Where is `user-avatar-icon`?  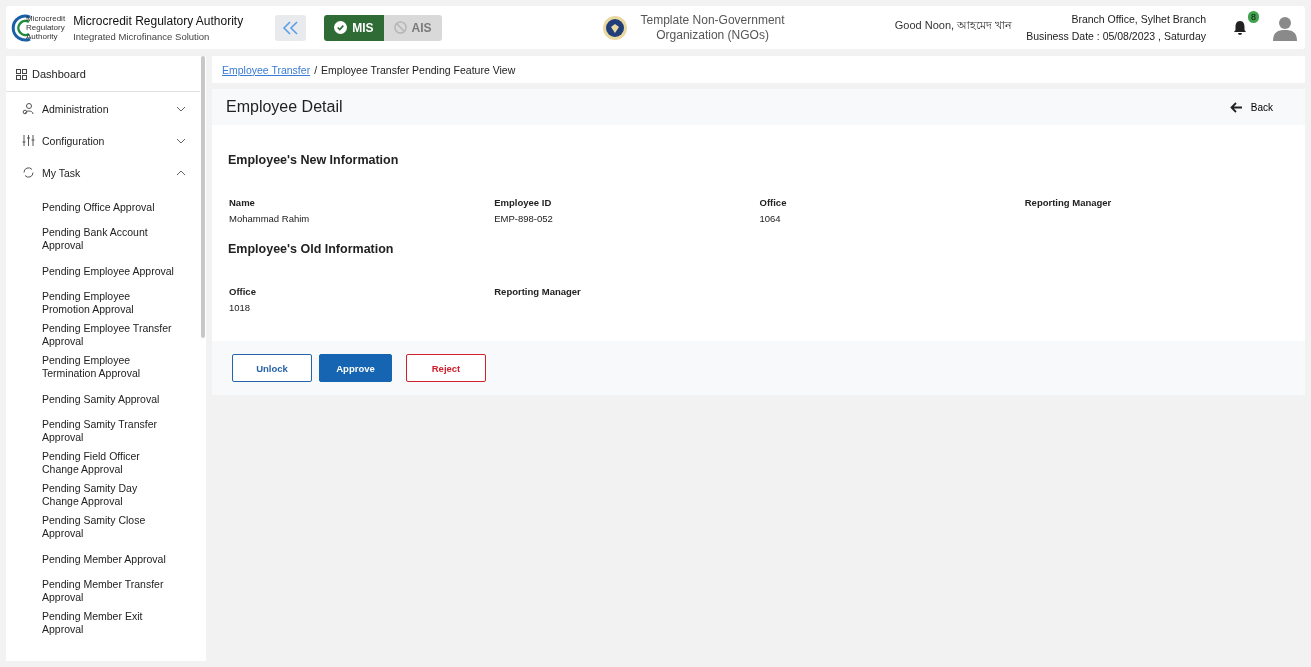 user-avatar-icon is located at coordinates (1285, 27).